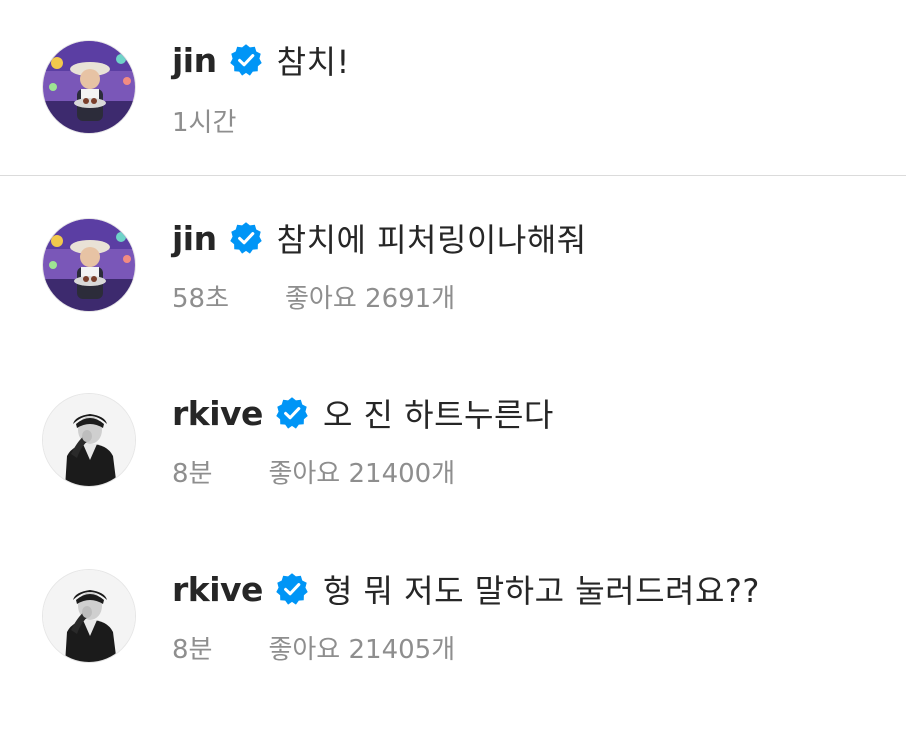 The width and height of the screenshot is (906, 755). I want to click on comment-text: 참치에 피처링이나해줘, so click(431, 240).